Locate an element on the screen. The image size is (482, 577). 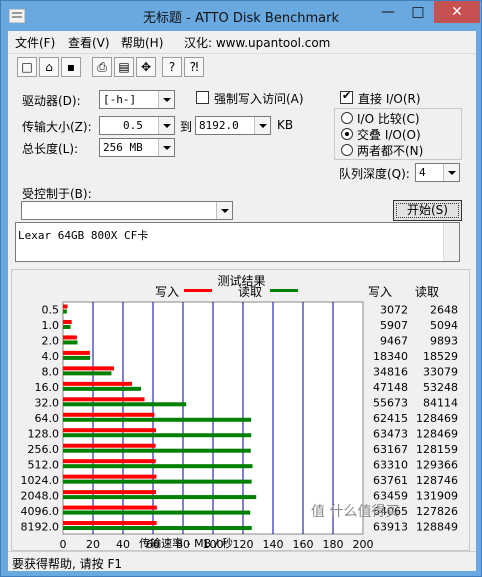
focus-rect is located at coordinates (427, 210).